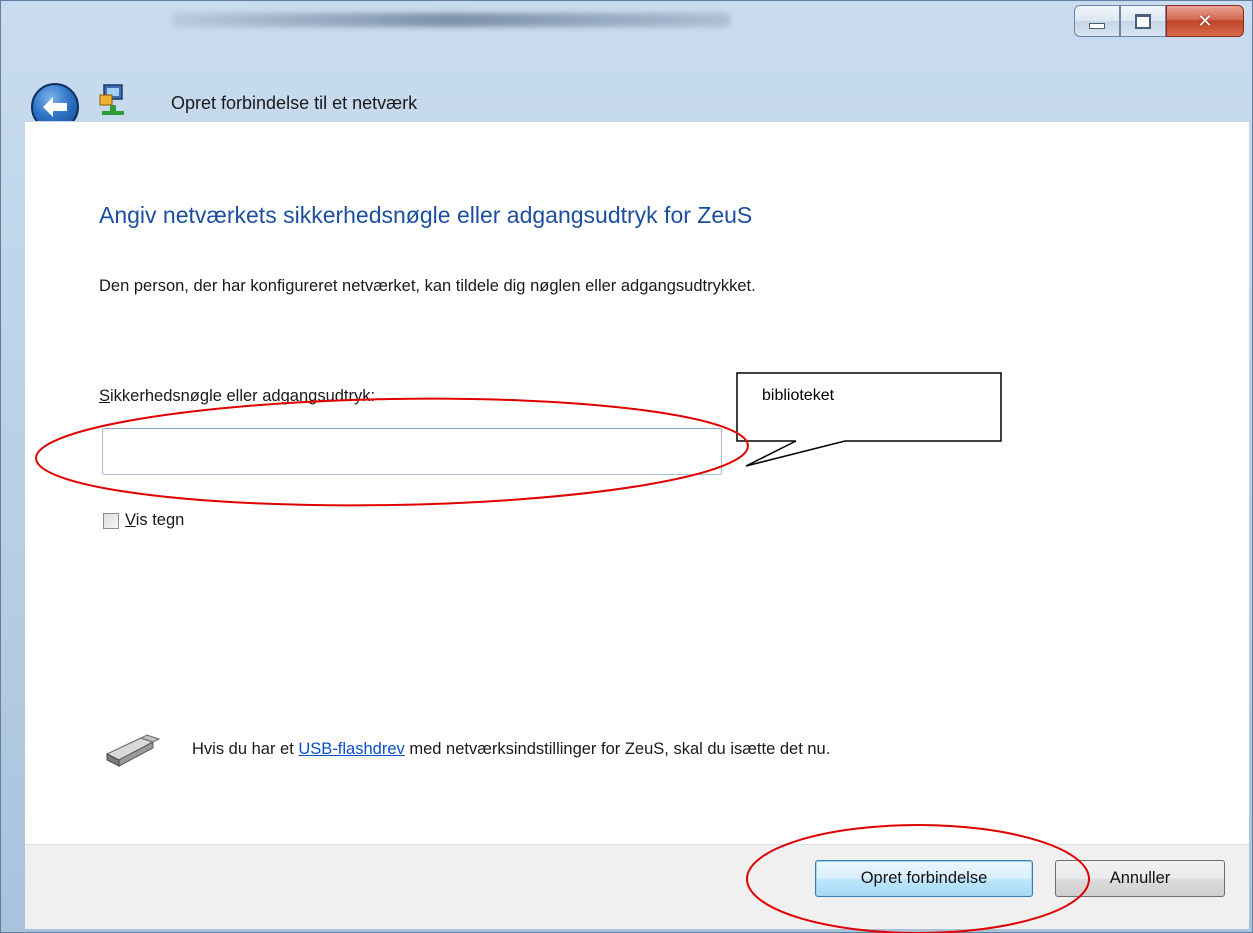  What do you see at coordinates (105, 396) in the screenshot?
I see `security-key-label-accesskey: S` at bounding box center [105, 396].